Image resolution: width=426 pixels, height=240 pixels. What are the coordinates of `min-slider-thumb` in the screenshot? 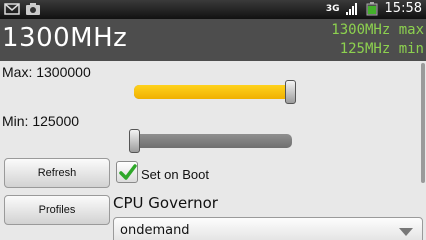 It's located at (134, 141).